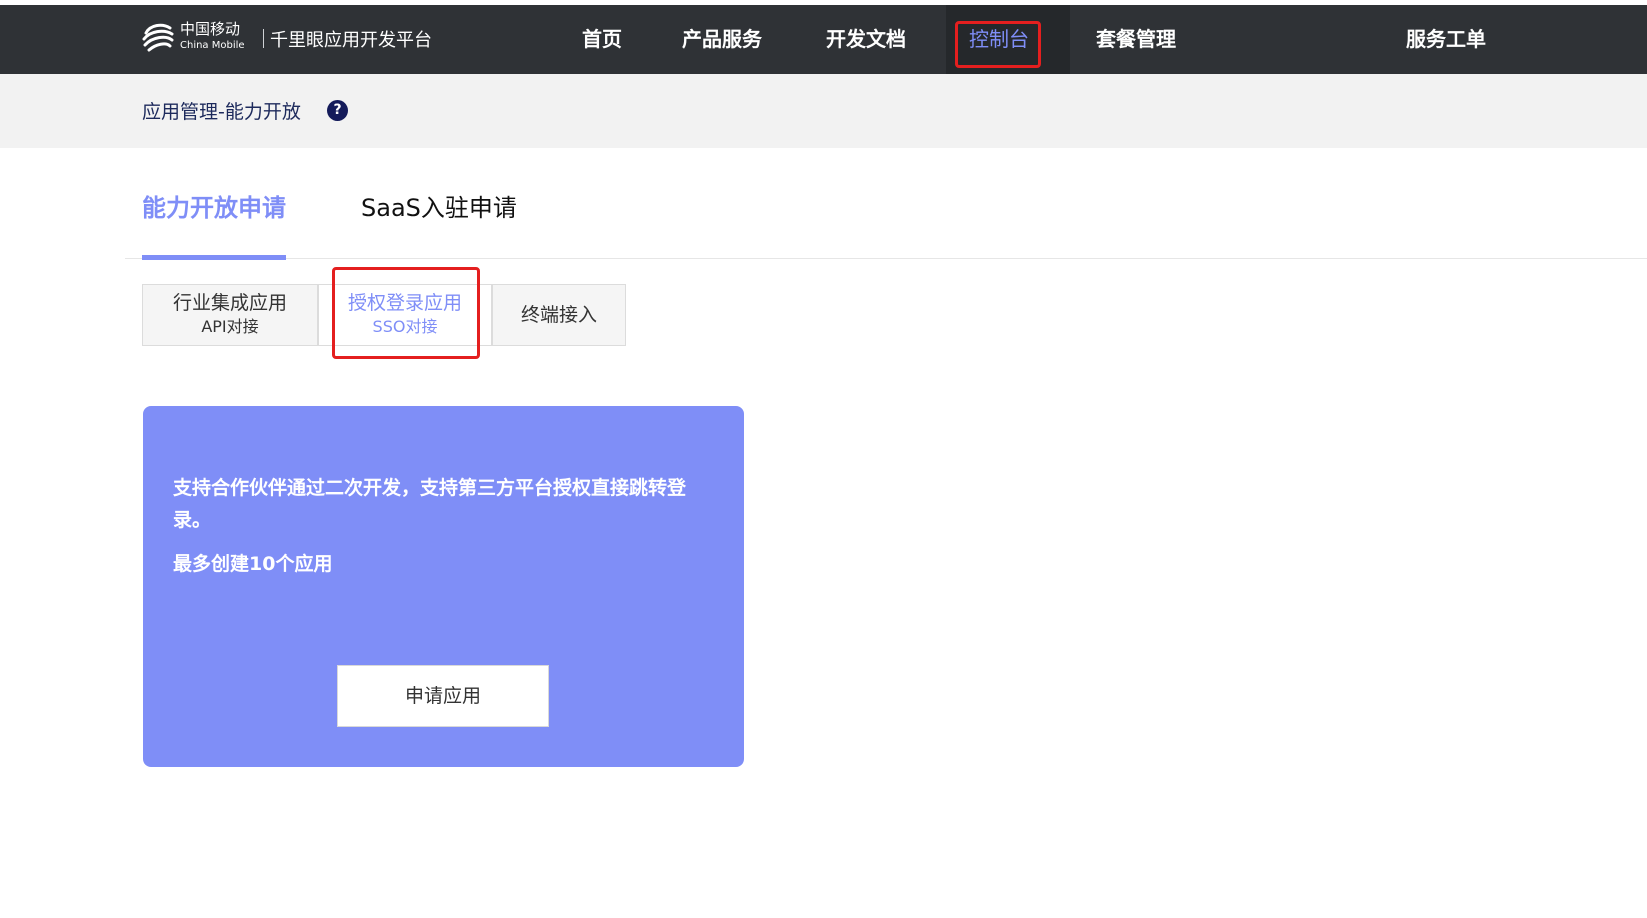  What do you see at coordinates (337, 110) in the screenshot?
I see `question-circle-icon: ?` at bounding box center [337, 110].